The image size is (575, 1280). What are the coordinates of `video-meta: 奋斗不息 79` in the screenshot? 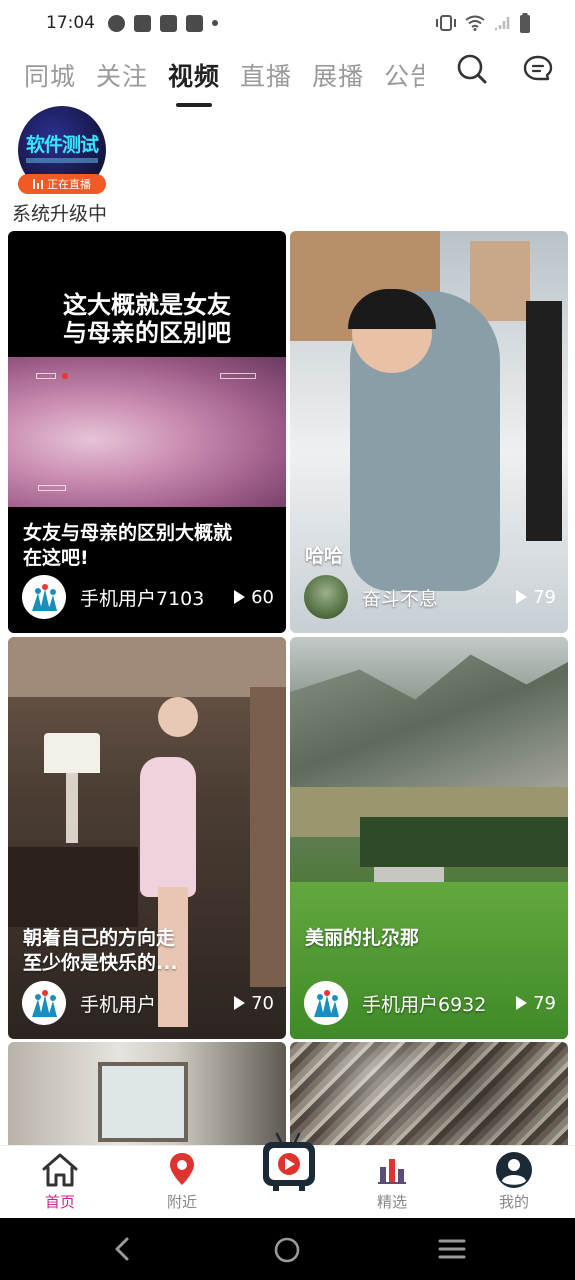 It's located at (430, 597).